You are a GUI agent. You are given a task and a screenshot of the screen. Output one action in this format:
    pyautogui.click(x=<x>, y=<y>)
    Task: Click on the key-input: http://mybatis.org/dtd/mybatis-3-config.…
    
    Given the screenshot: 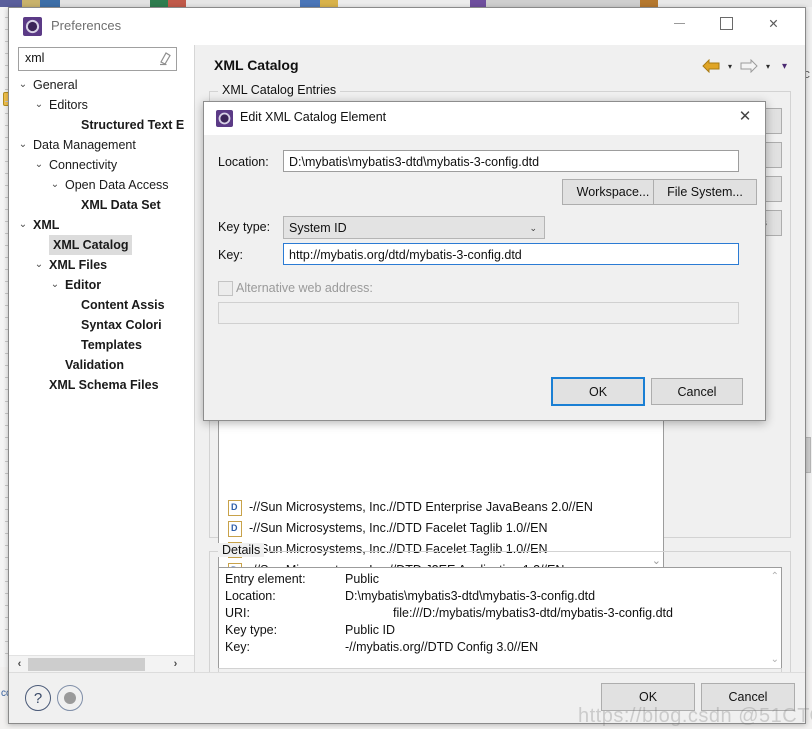 What is the action you would take?
    pyautogui.click(x=511, y=254)
    